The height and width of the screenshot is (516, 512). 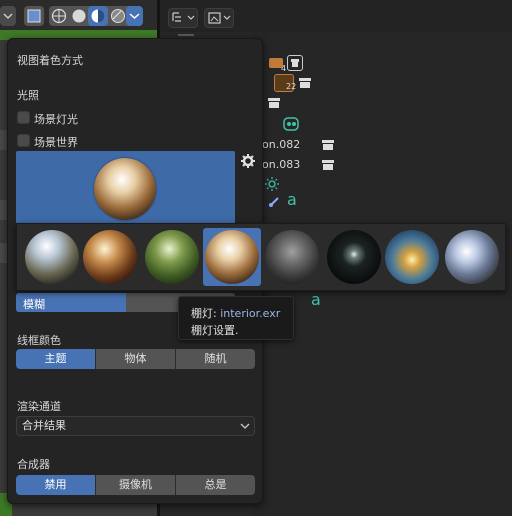 What do you see at coordinates (261, 257) in the screenshot?
I see `hdri-picker` at bounding box center [261, 257].